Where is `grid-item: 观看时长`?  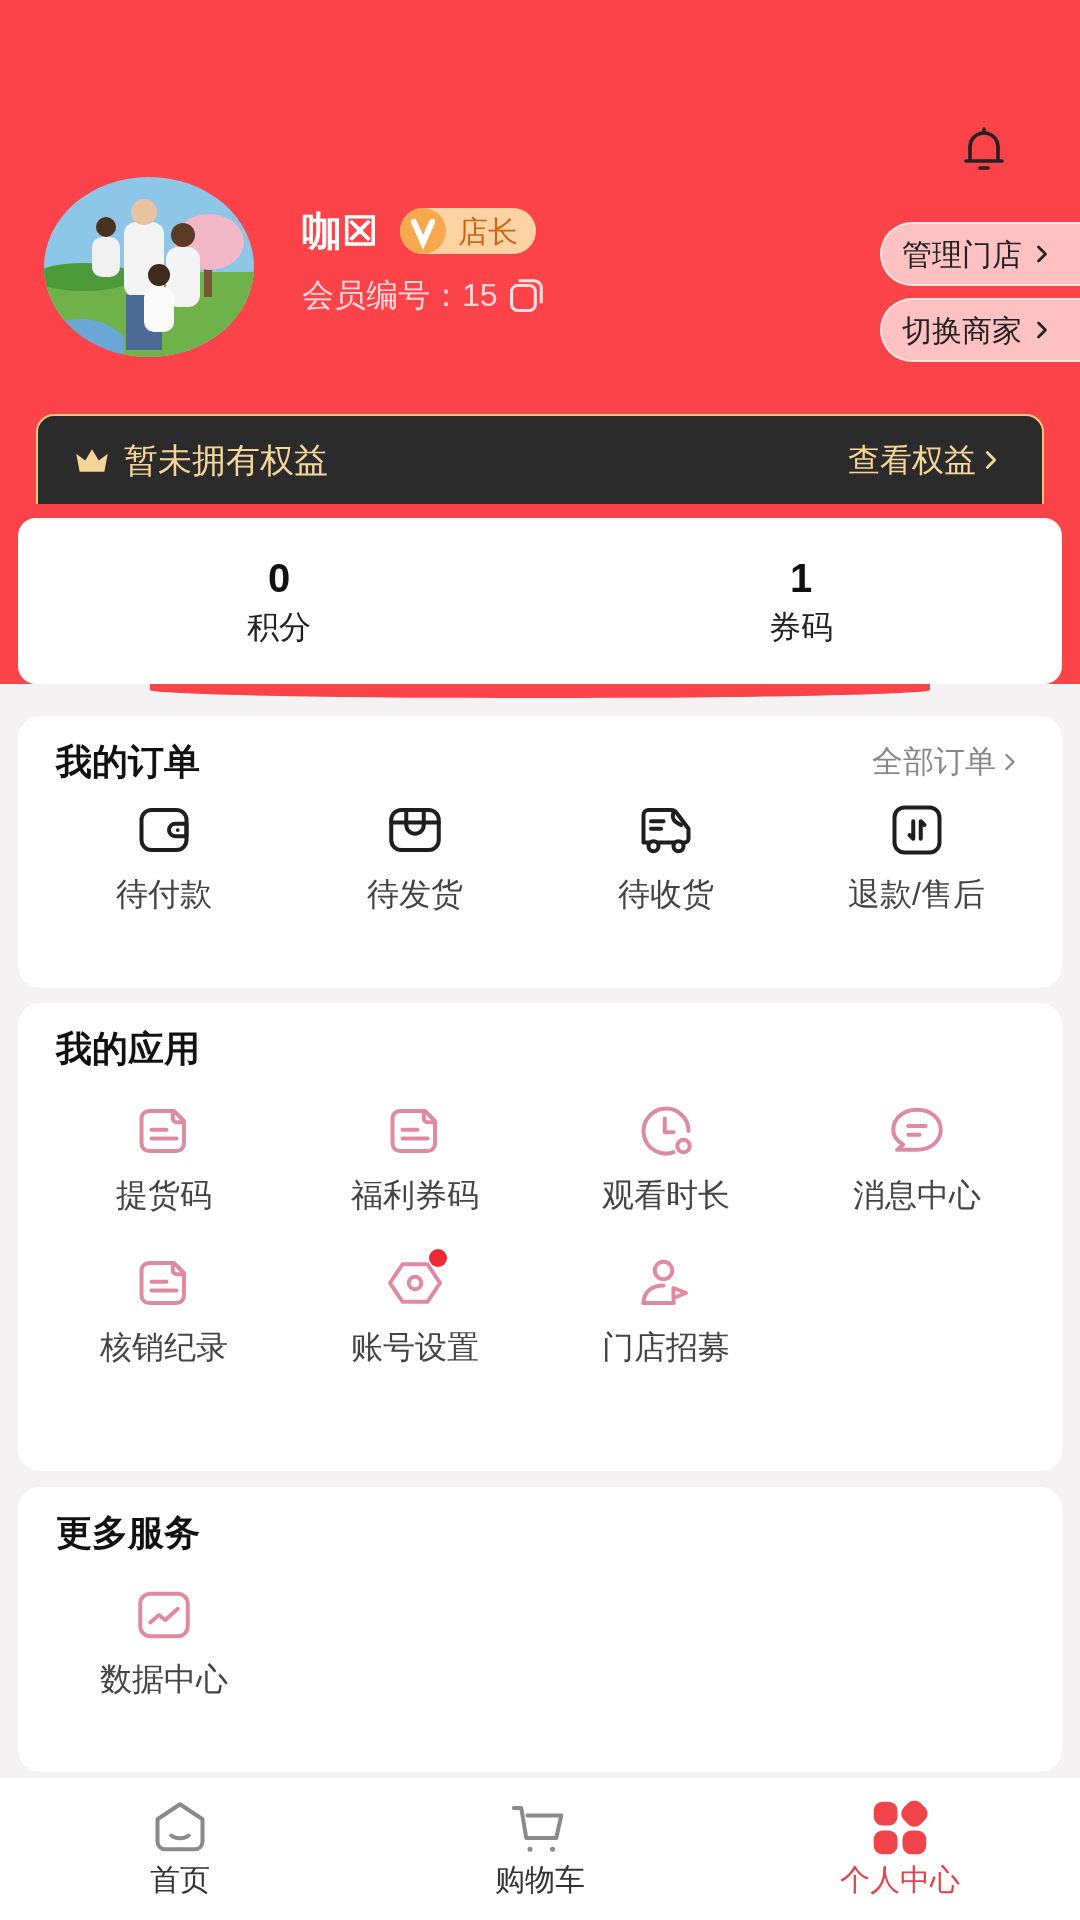 grid-item: 观看时长 is located at coordinates (665, 1158).